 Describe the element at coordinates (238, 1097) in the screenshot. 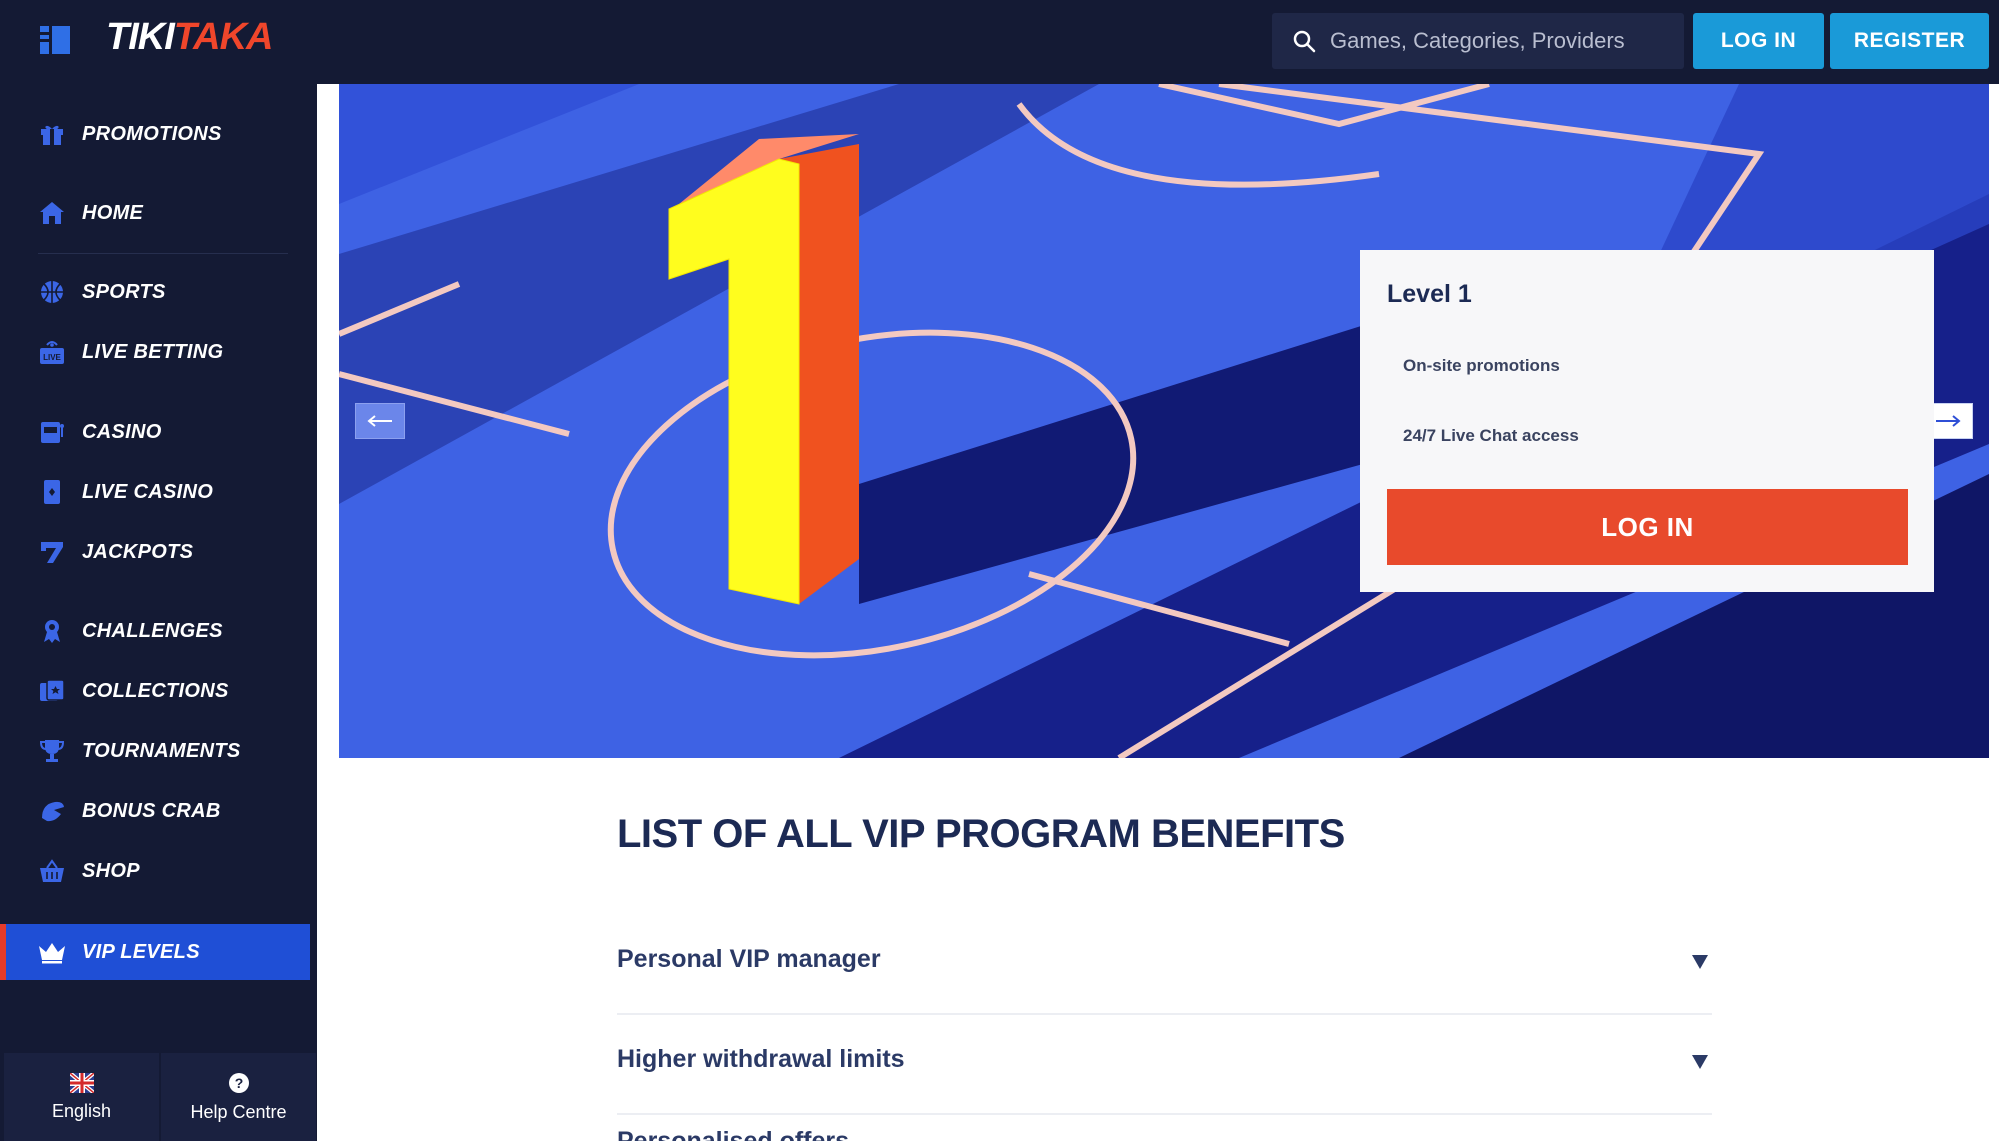

I see `help-centre-button: ? Help Centre` at that location.